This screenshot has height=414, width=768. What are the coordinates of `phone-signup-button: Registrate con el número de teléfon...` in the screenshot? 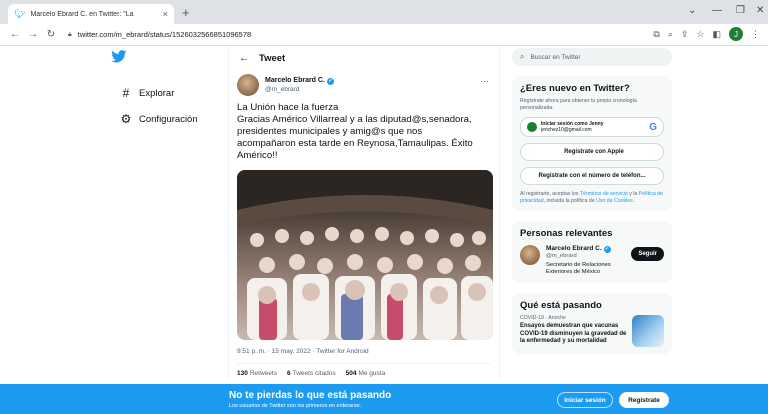 It's located at (592, 176).